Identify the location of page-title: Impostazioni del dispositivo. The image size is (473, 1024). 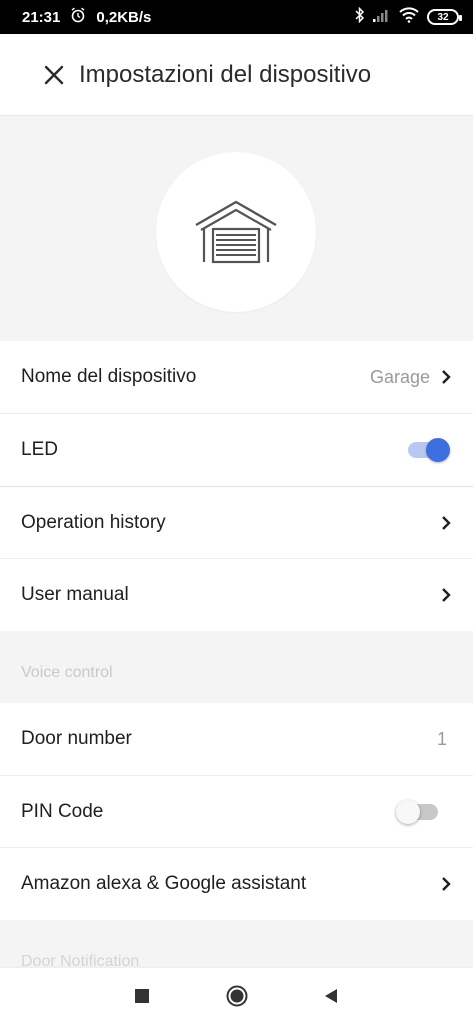
(225, 74).